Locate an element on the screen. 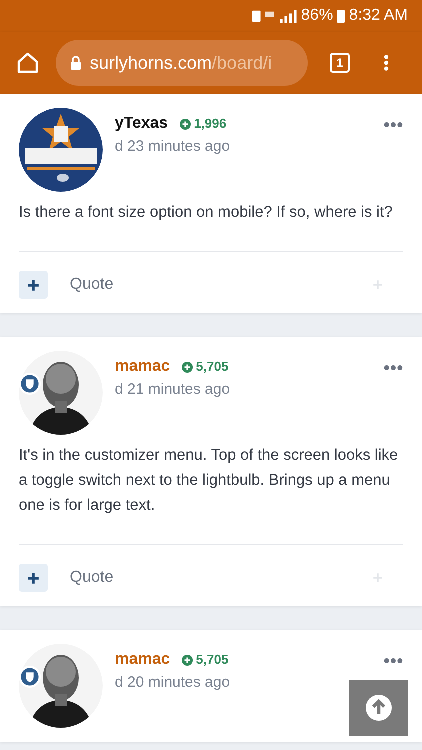  signal-icon is located at coordinates (281, 16).